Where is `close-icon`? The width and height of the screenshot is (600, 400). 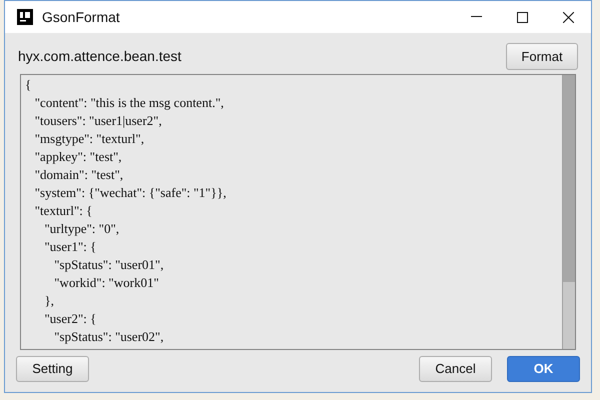 close-icon is located at coordinates (568, 17).